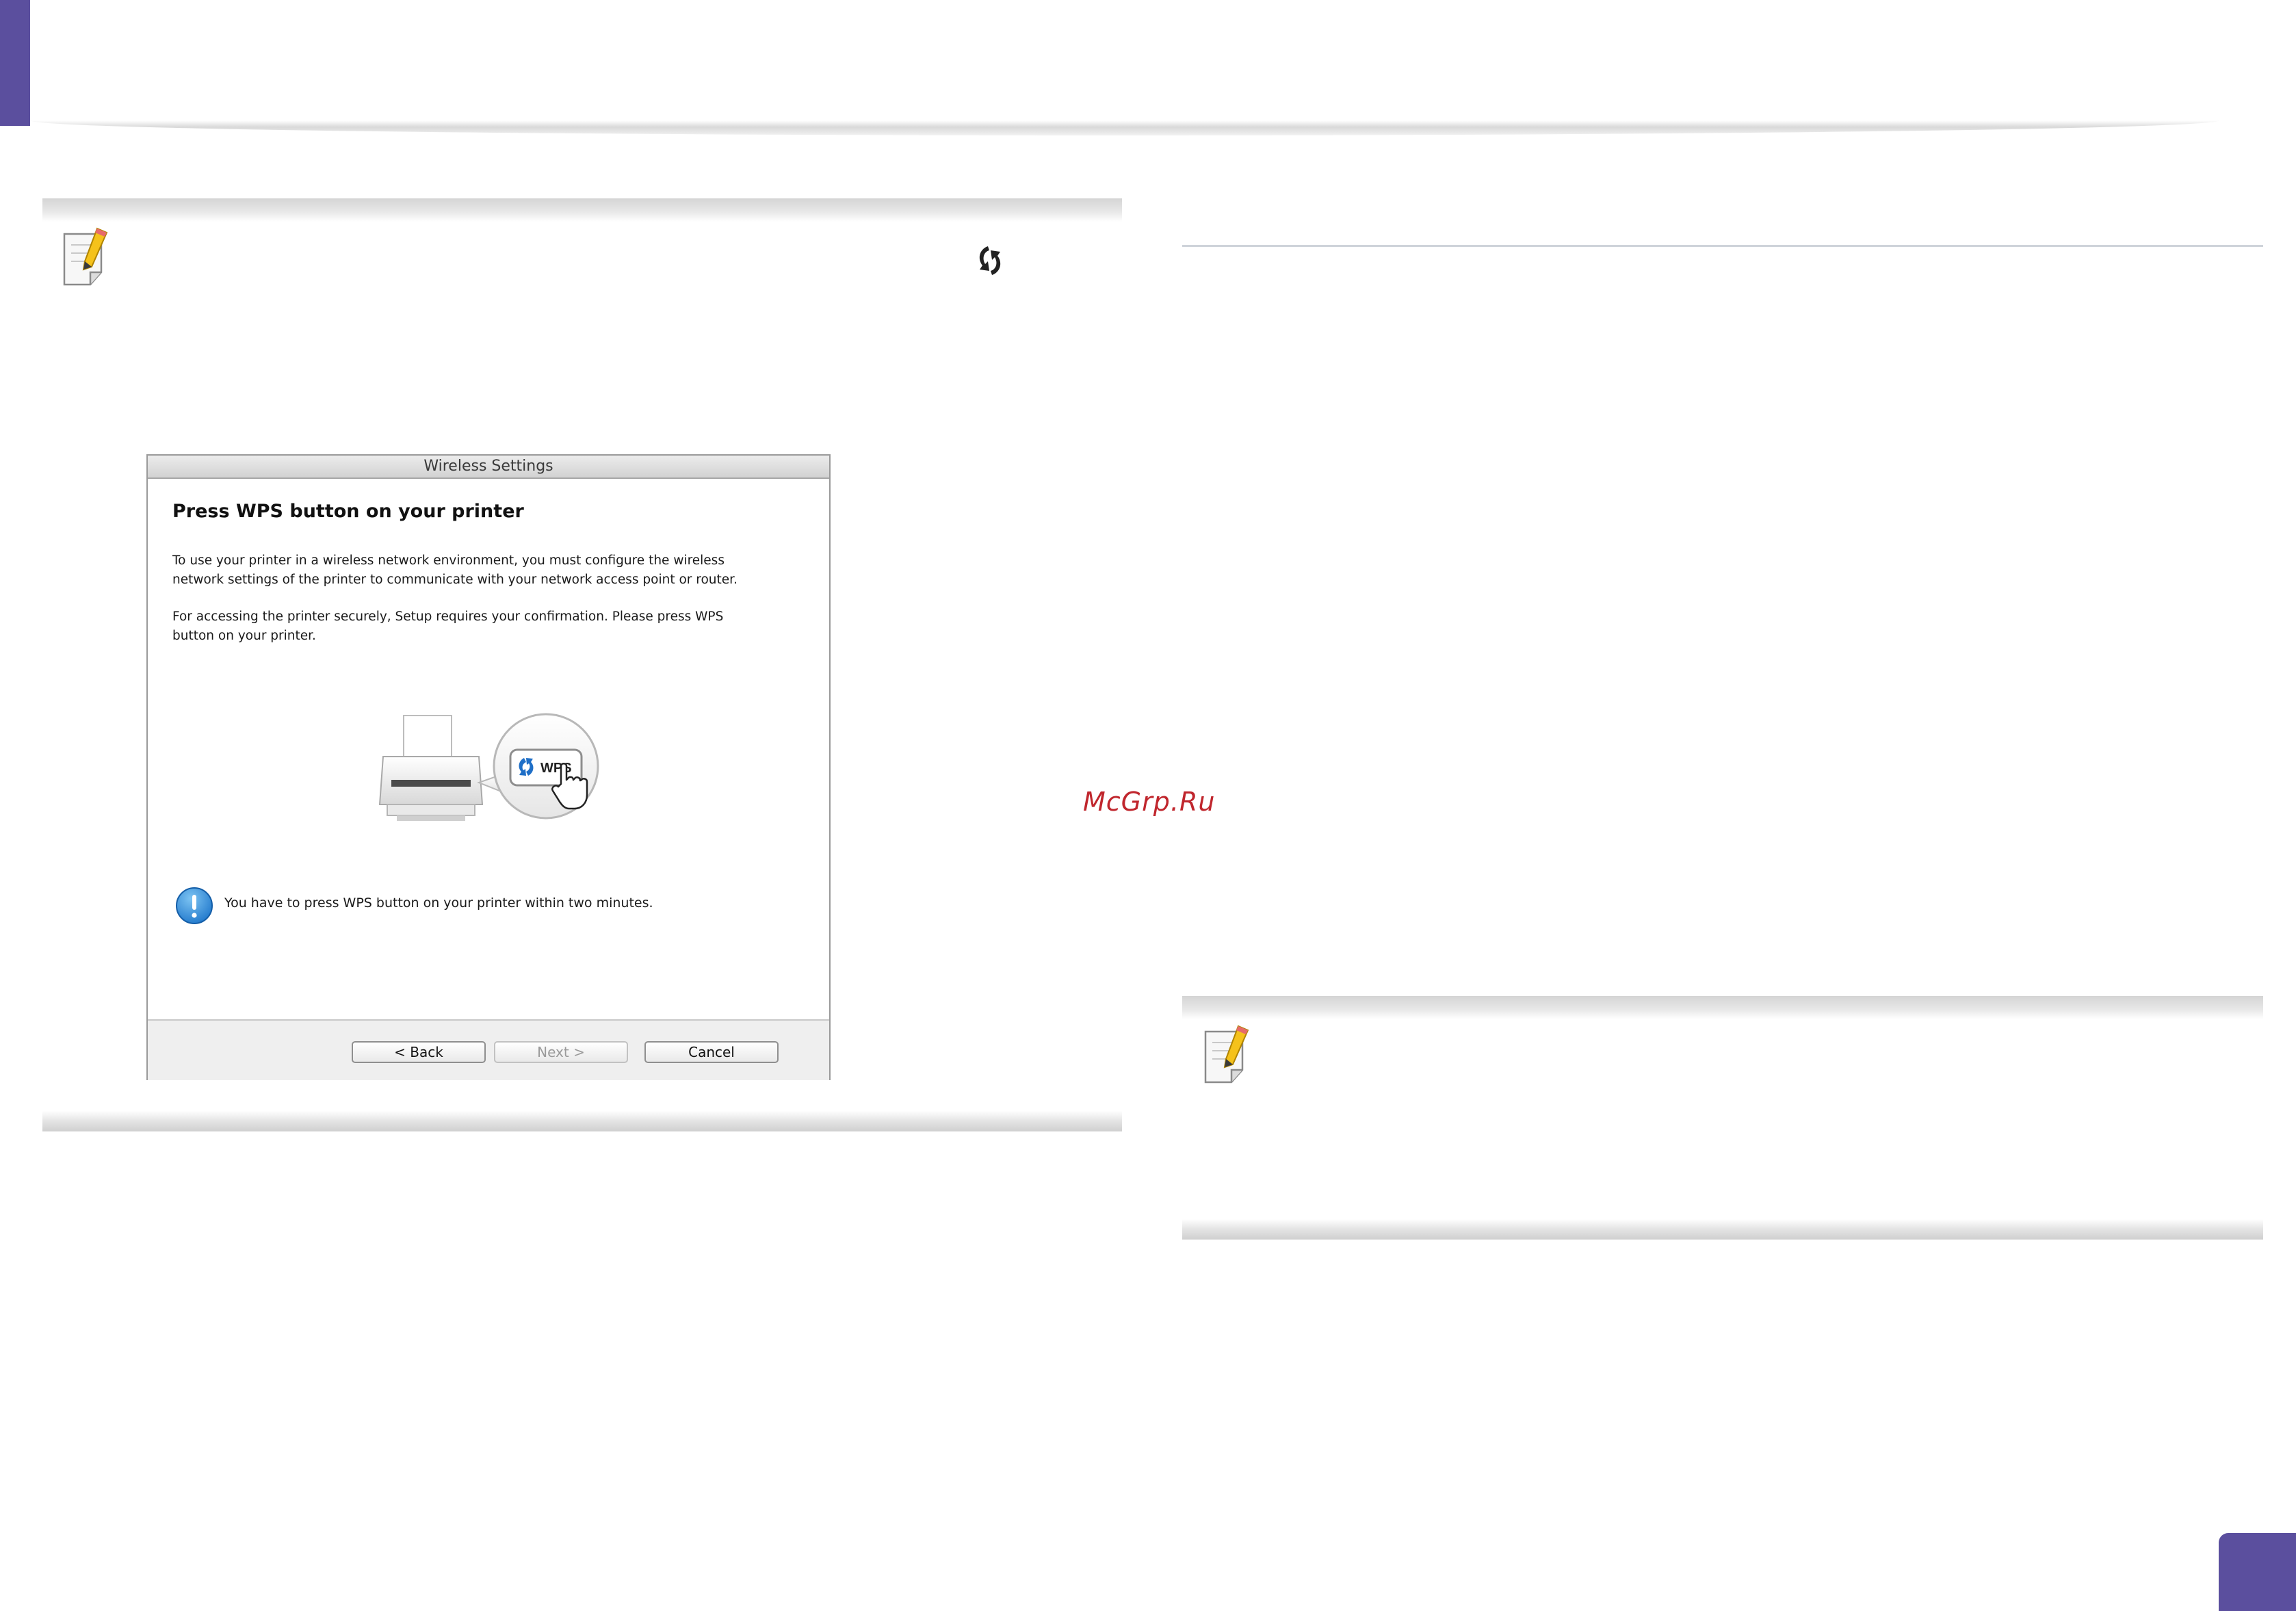 This screenshot has width=2296, height=1611. Describe the element at coordinates (431, 768) in the screenshot. I see `printer-icon` at that location.